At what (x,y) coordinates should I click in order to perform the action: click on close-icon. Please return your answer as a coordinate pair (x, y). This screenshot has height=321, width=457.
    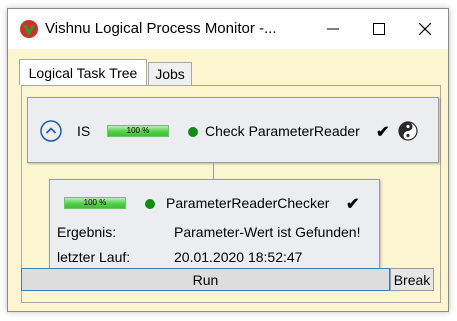
    Looking at the image, I should click on (425, 29).